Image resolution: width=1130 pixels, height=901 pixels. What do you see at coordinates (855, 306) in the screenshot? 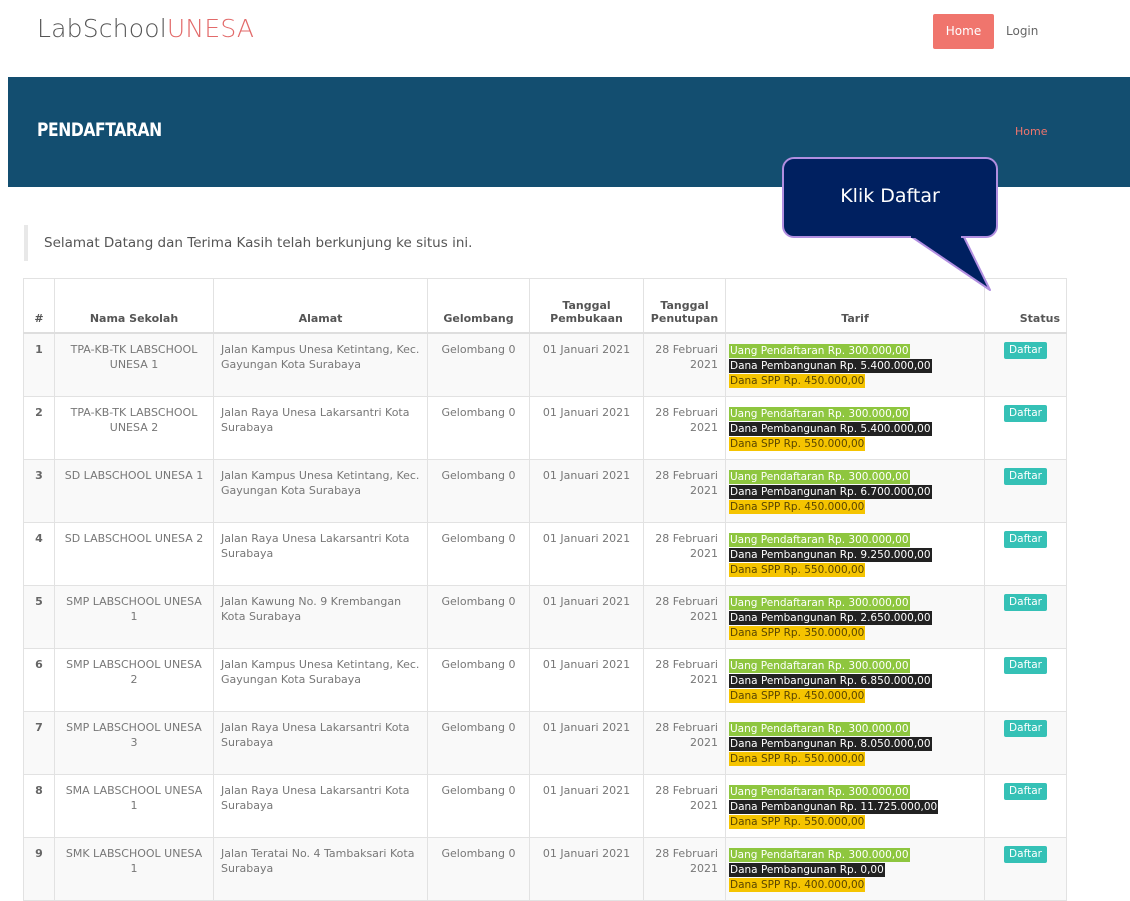
I see `tarif-header: Tarif` at bounding box center [855, 306].